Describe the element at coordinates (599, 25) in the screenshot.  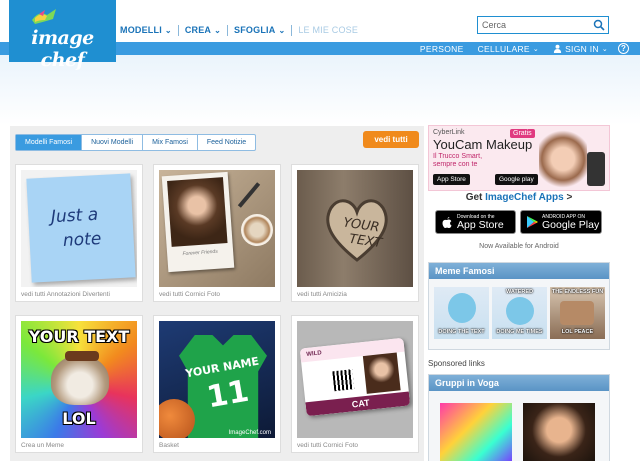
I see `search-icon` at that location.